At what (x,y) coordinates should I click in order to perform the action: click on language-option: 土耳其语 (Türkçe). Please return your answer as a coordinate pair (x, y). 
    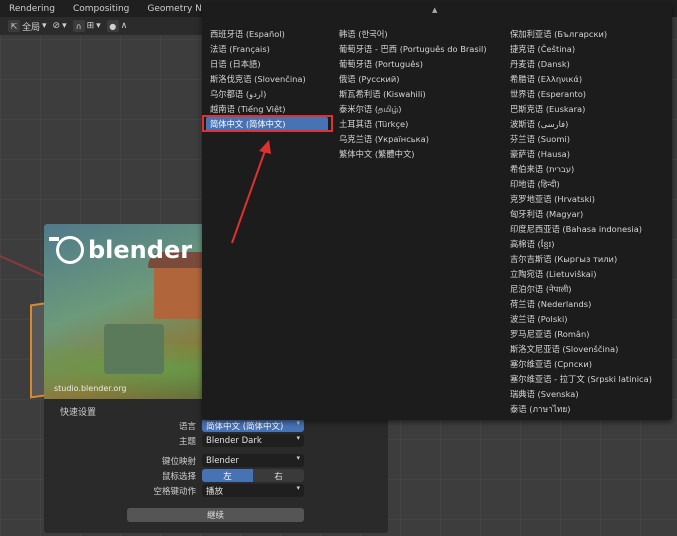
    Looking at the image, I should click on (411, 124).